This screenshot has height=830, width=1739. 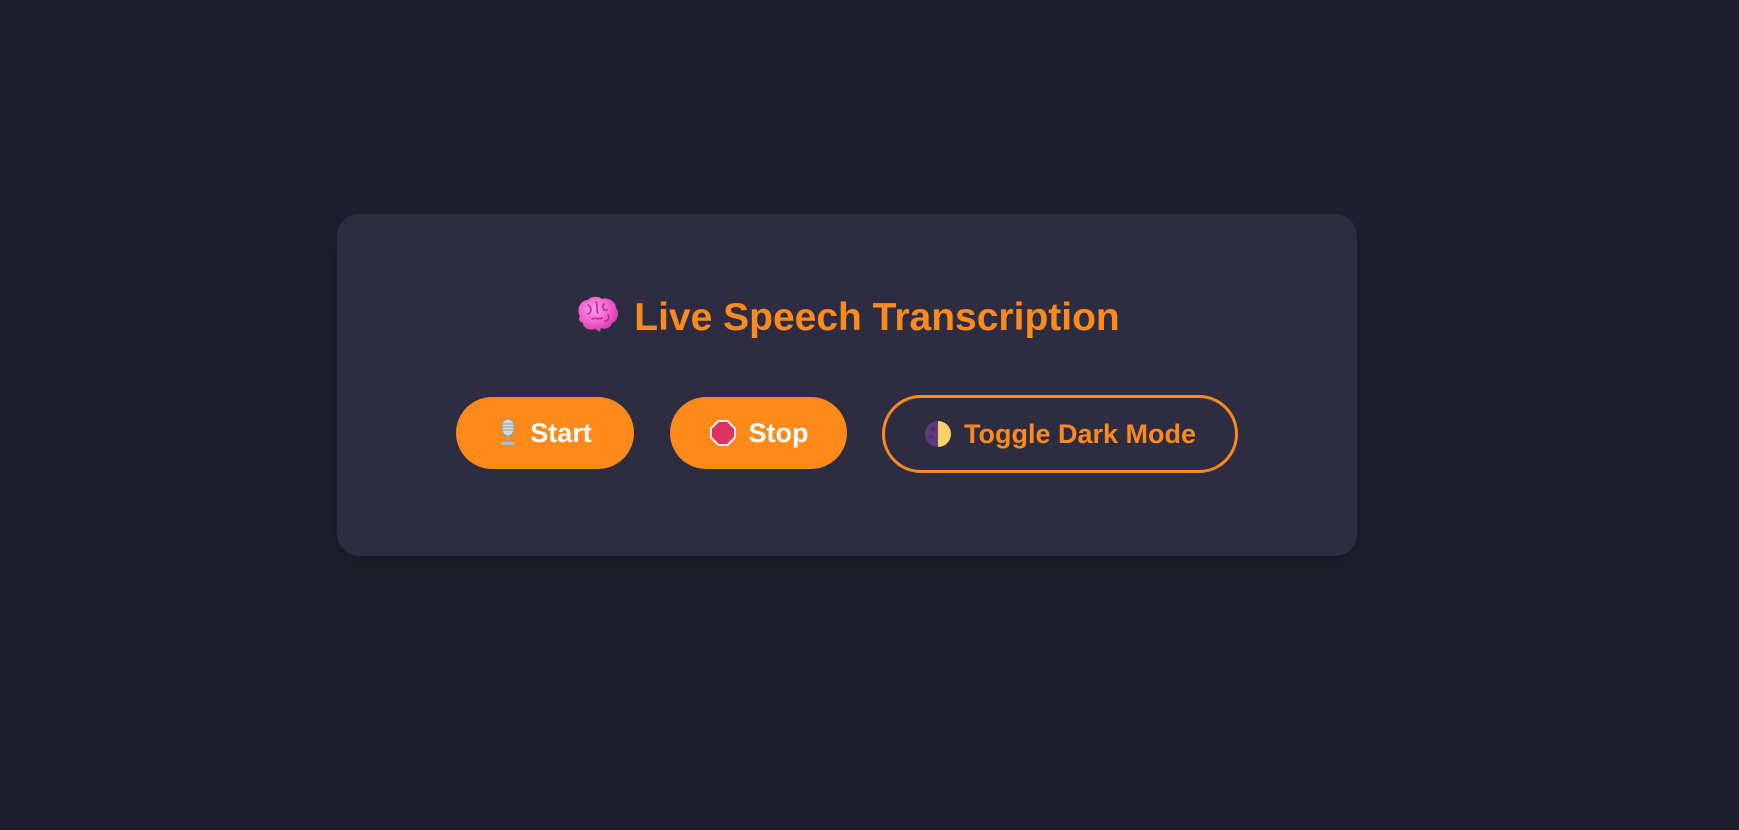 I want to click on toggle-dark-mode-button: Toggle Dark Mode, so click(x=1060, y=434).